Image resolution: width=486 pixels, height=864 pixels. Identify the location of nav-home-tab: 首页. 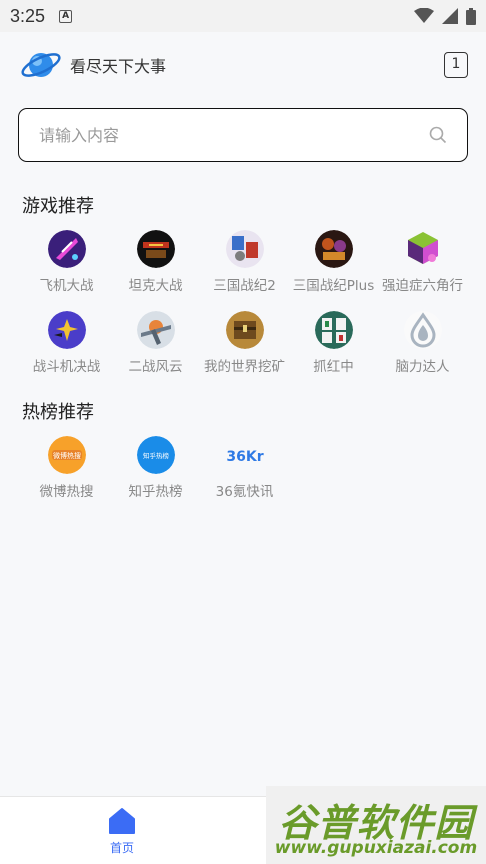
(122, 831).